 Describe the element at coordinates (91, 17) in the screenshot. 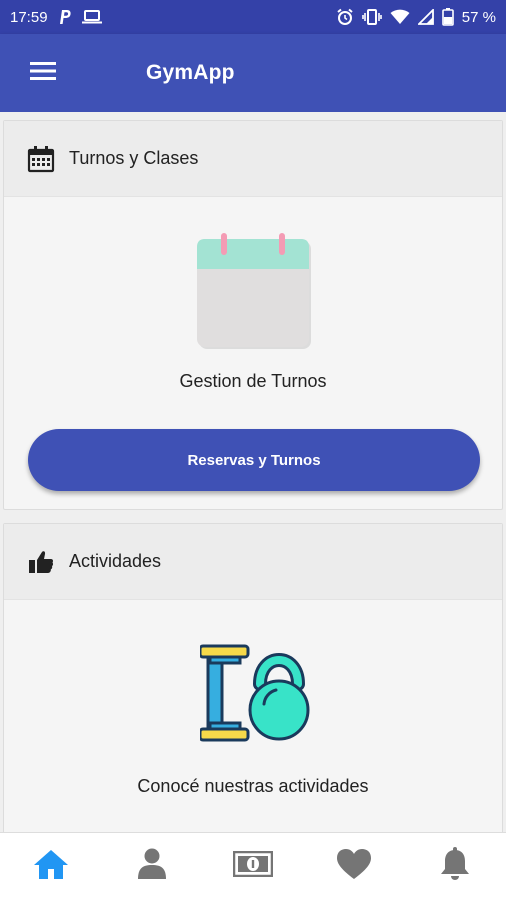

I see `laptop-icon` at that location.